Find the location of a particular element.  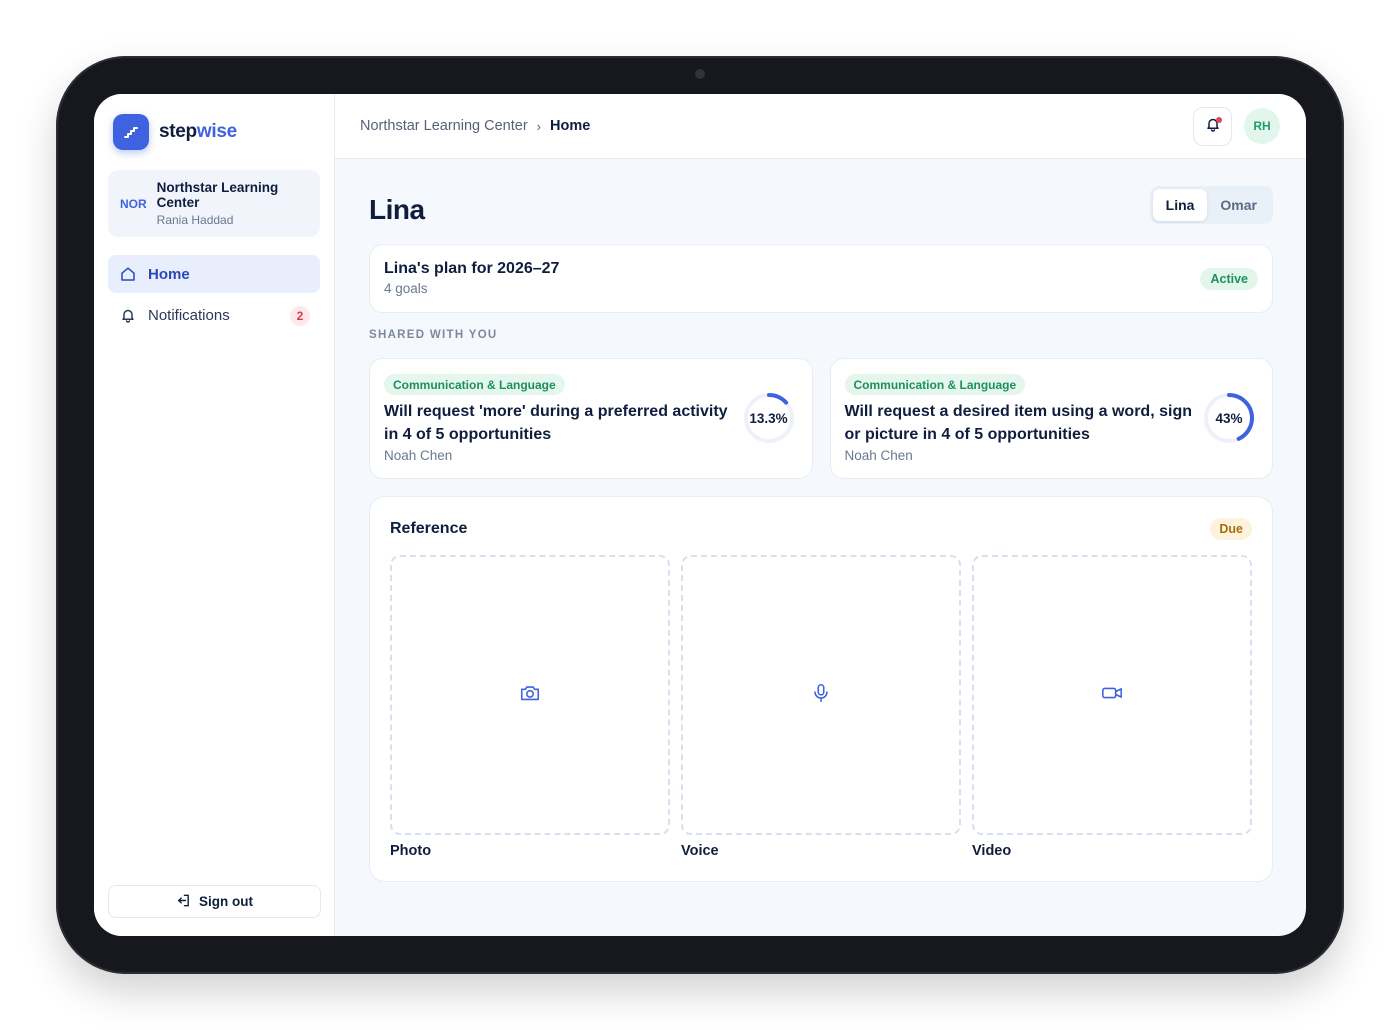

reference-title: Reference is located at coordinates (429, 528).